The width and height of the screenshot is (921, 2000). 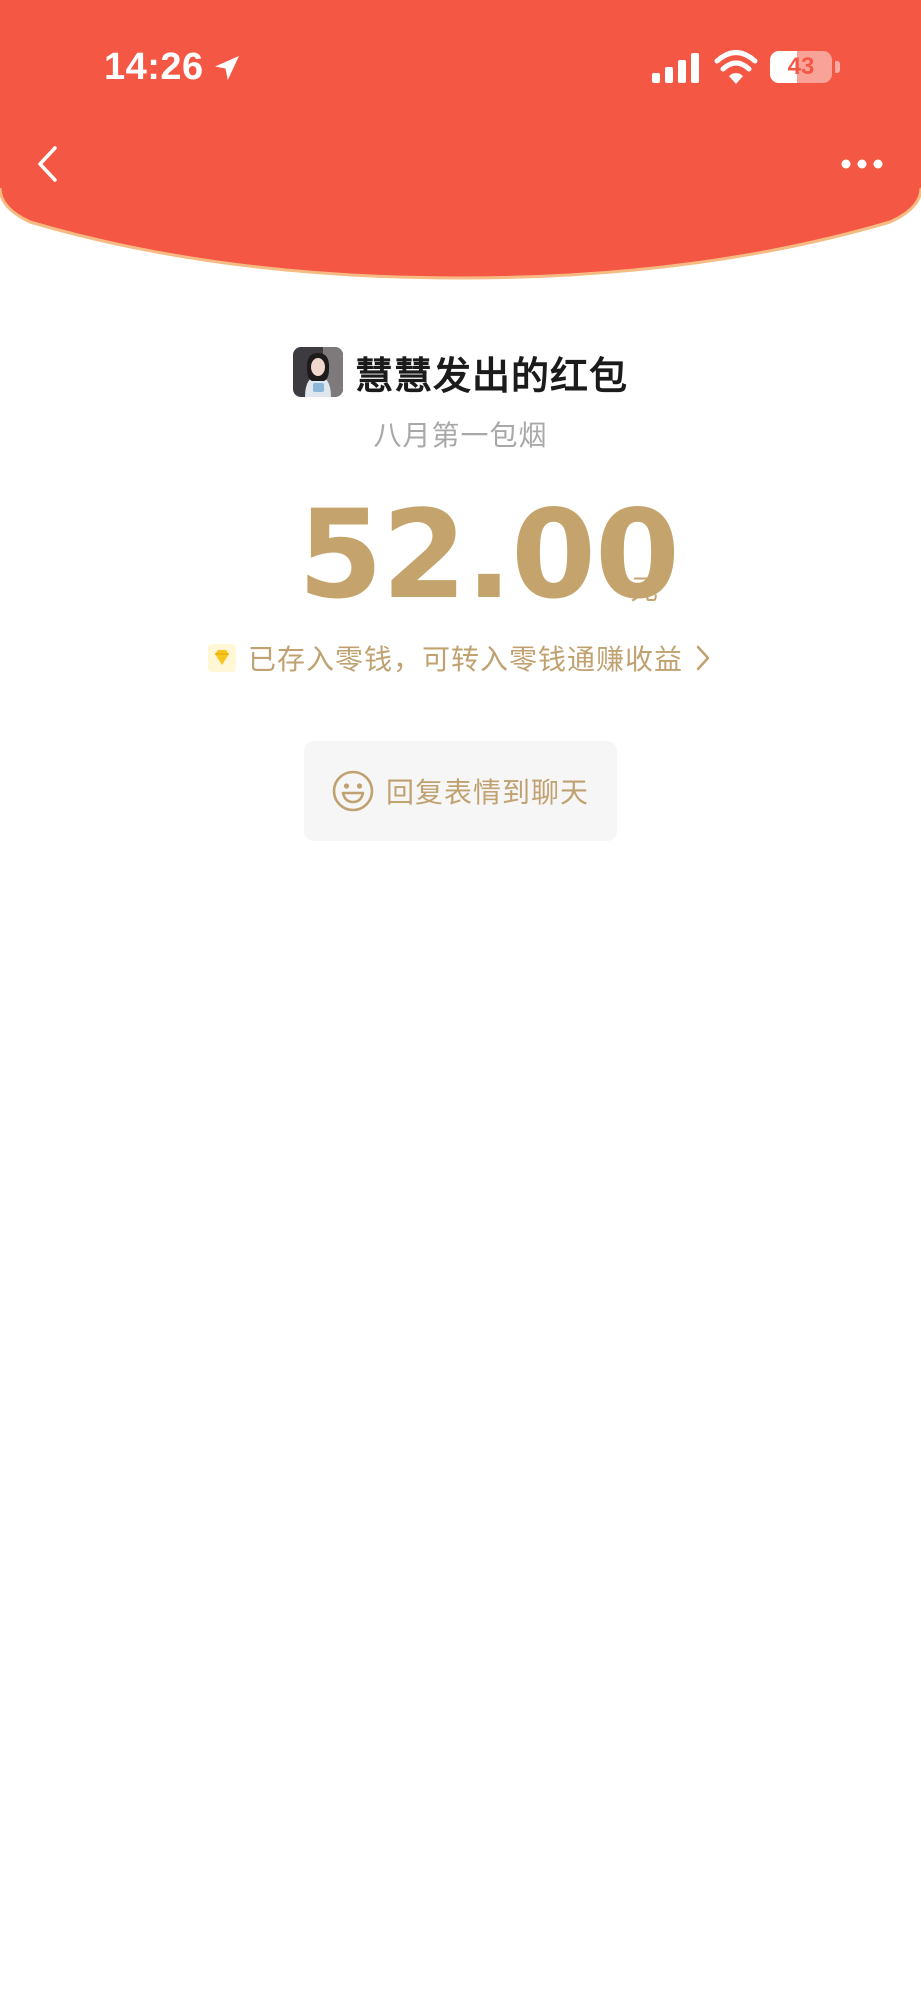 I want to click on avatar, so click(x=317, y=372).